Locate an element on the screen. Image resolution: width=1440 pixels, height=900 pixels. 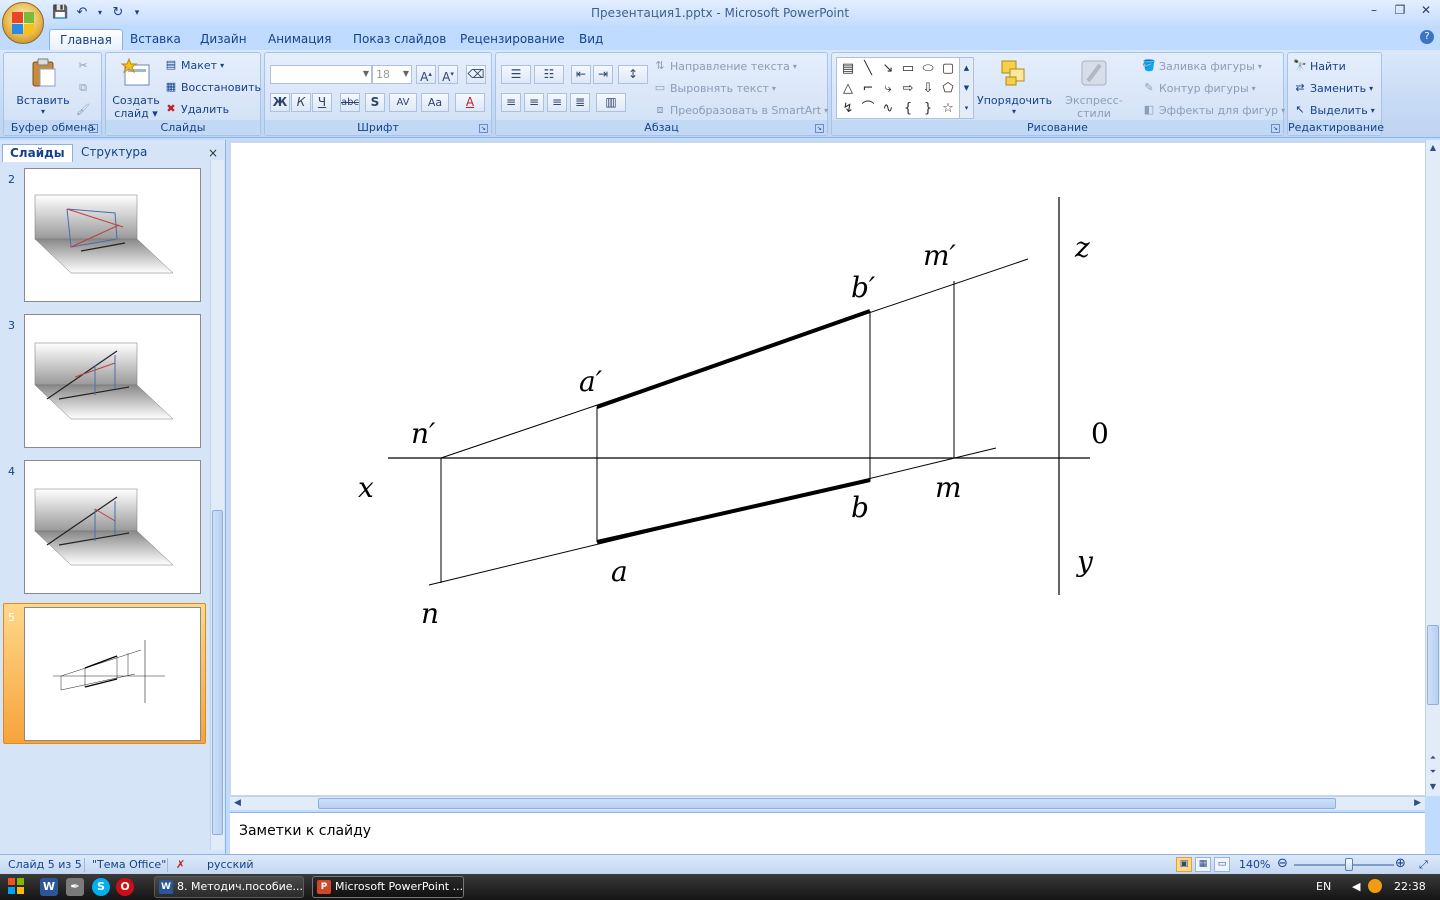
layout-button: ▤ Макет ▾ is located at coordinates (194, 65).